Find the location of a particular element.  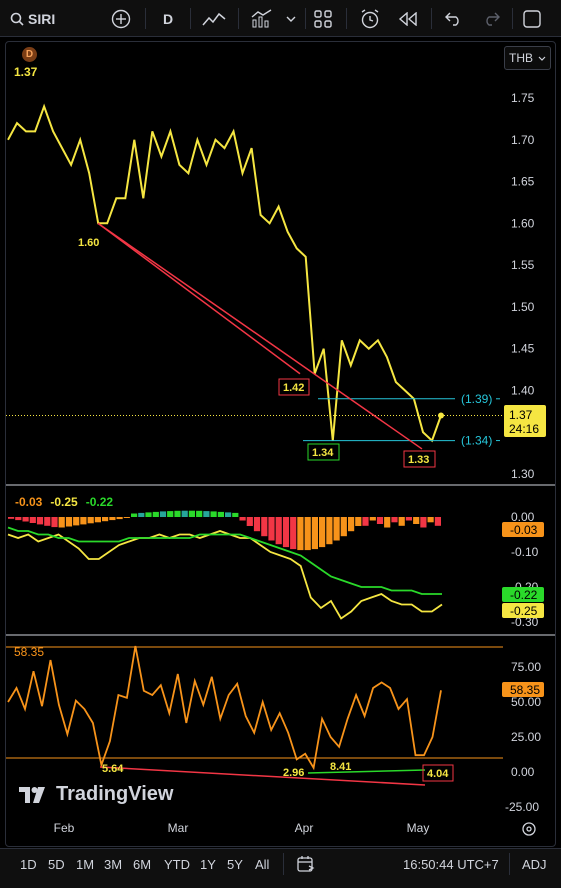

range-1y: 1Y is located at coordinates (208, 864).